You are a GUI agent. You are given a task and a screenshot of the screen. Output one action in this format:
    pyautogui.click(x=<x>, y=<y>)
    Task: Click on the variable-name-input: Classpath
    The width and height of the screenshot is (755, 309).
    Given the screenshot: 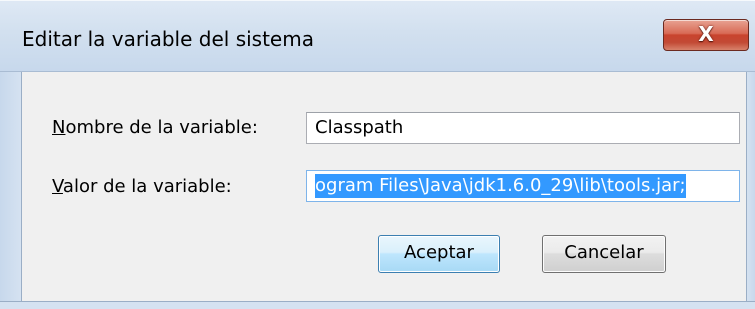 What is the action you would take?
    pyautogui.click(x=523, y=128)
    